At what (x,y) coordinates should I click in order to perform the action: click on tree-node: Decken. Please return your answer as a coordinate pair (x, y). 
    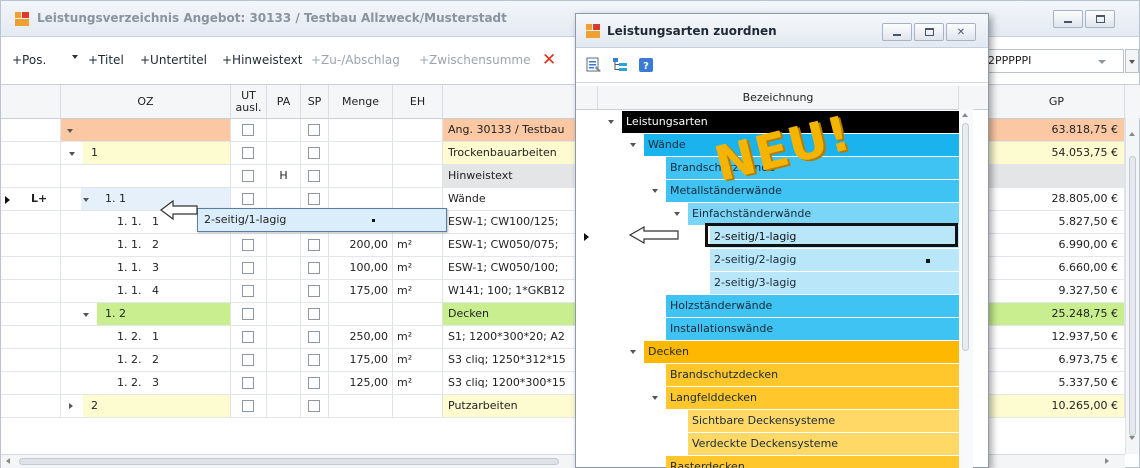
    Looking at the image, I should click on (801, 352).